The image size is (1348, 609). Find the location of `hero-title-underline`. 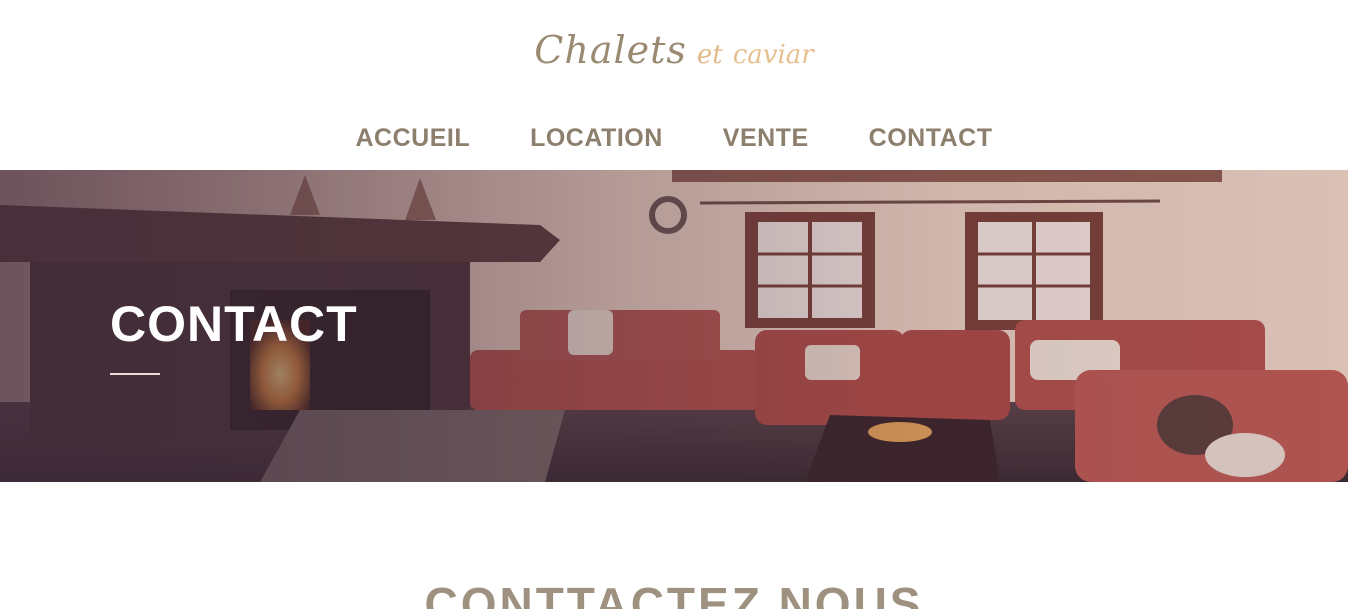

hero-title-underline is located at coordinates (135, 374).